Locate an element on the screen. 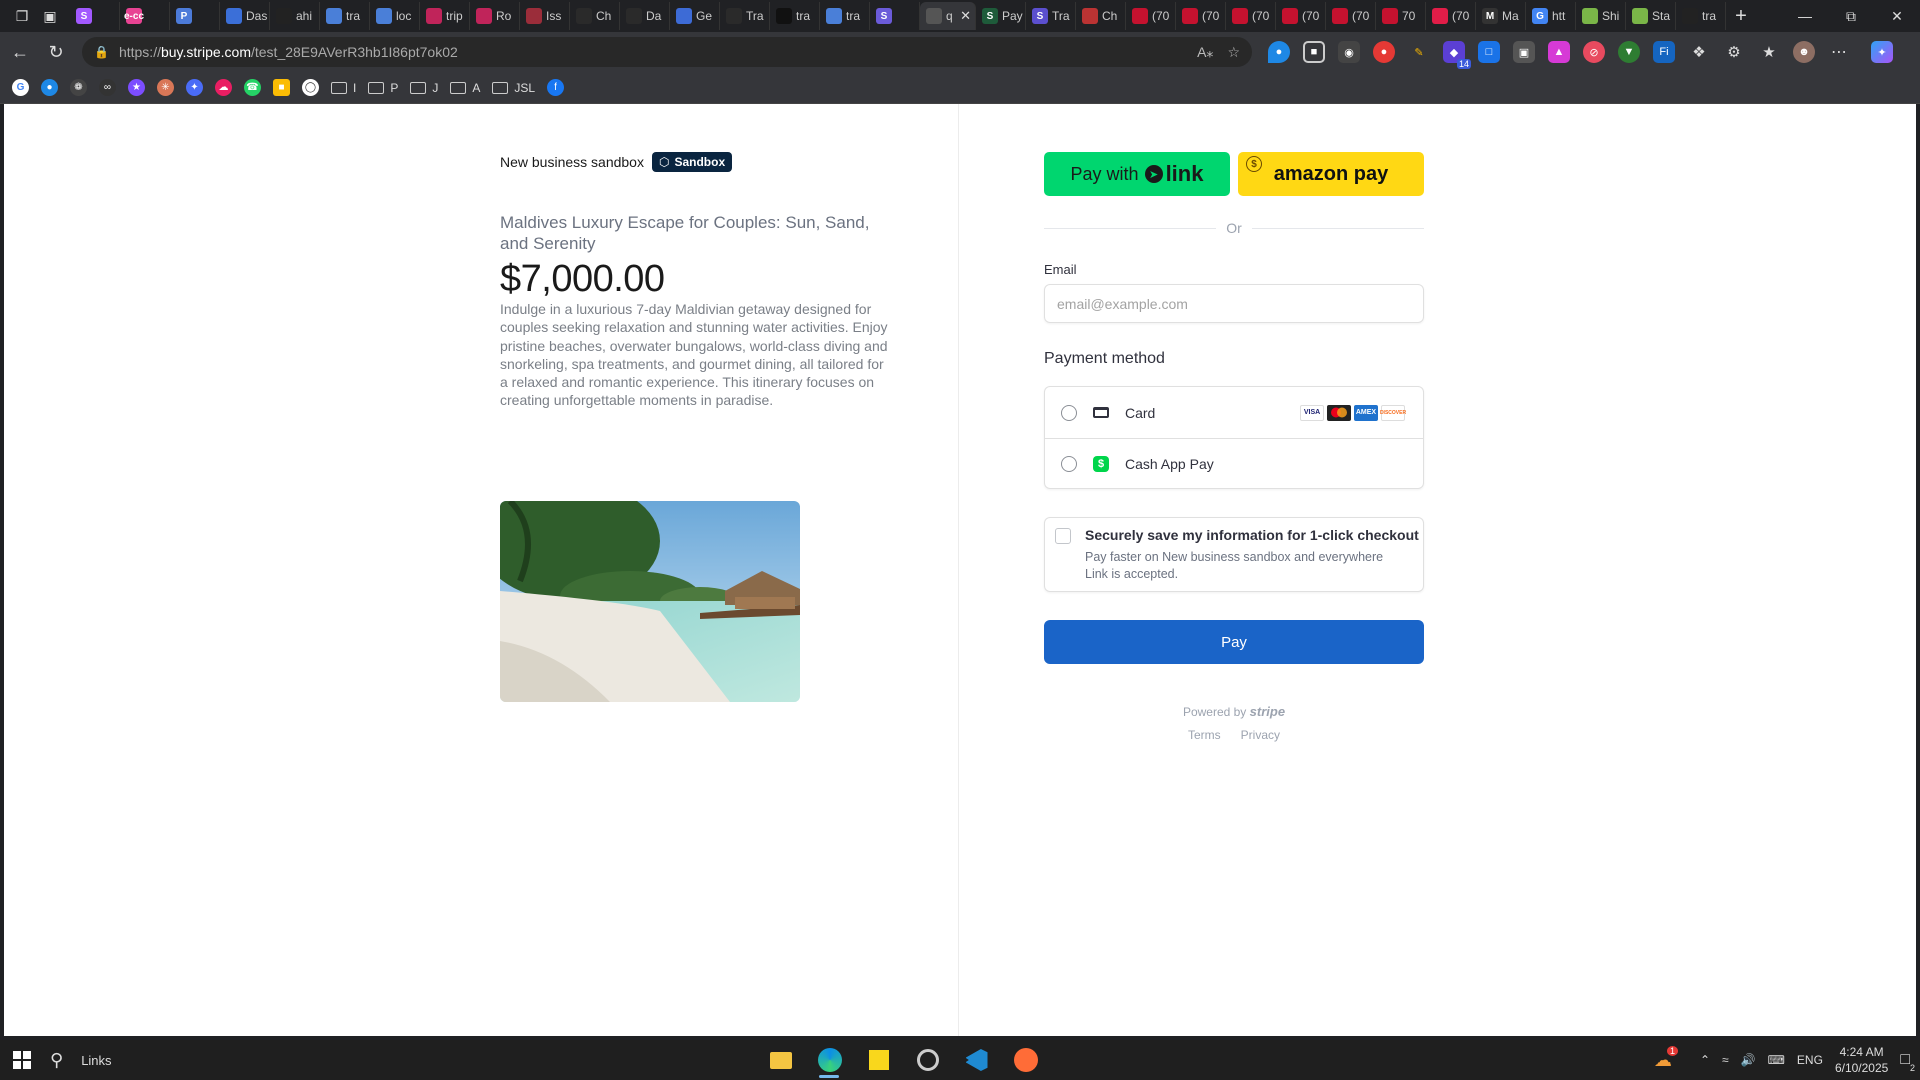 This screenshot has width=1920, height=1080. extension-block-icon: ⊘ is located at coordinates (1594, 52).